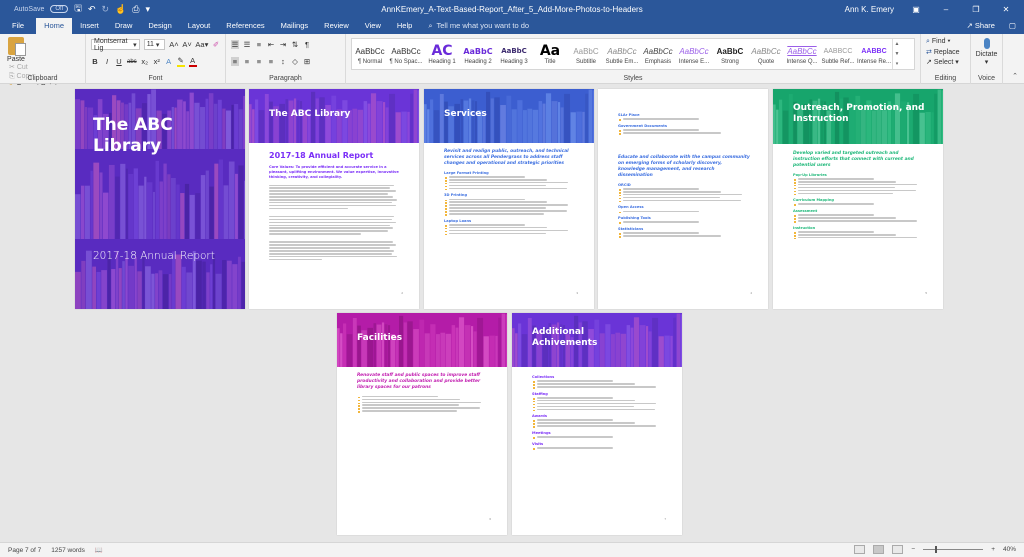 The image size is (1024, 557). What do you see at coordinates (478, 26) in the screenshot?
I see `tell-me-search: ⌕ Tell me what you want to do` at bounding box center [478, 26].